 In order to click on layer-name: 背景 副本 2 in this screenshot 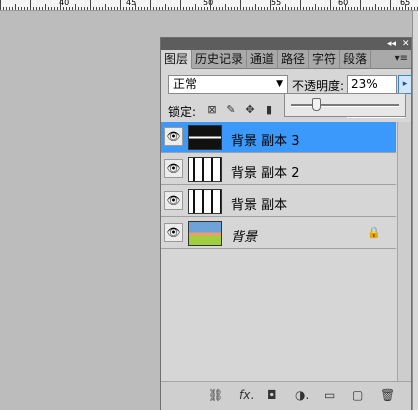, I will do `click(265, 171)`.